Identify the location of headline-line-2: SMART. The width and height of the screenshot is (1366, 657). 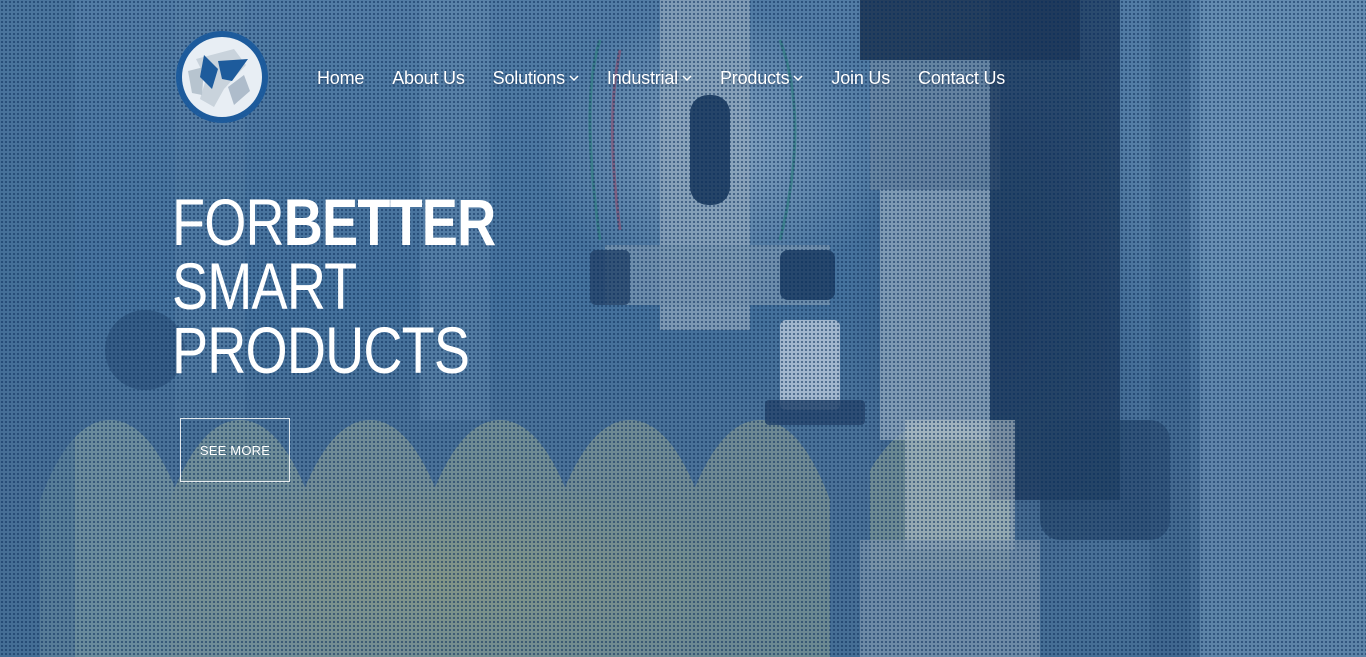
(369, 286).